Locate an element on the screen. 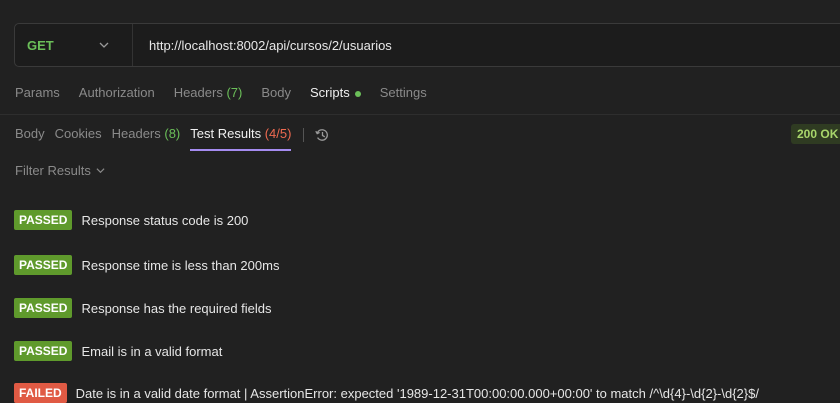 The image size is (840, 403). response-tab-cookies: Cookies is located at coordinates (78, 135).